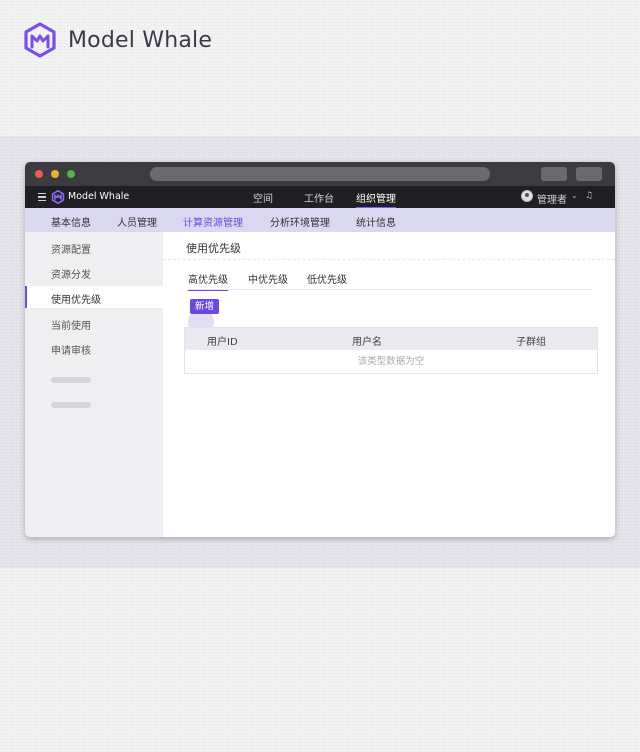  Describe the element at coordinates (388, 289) in the screenshot. I see `tabs-divider` at that location.